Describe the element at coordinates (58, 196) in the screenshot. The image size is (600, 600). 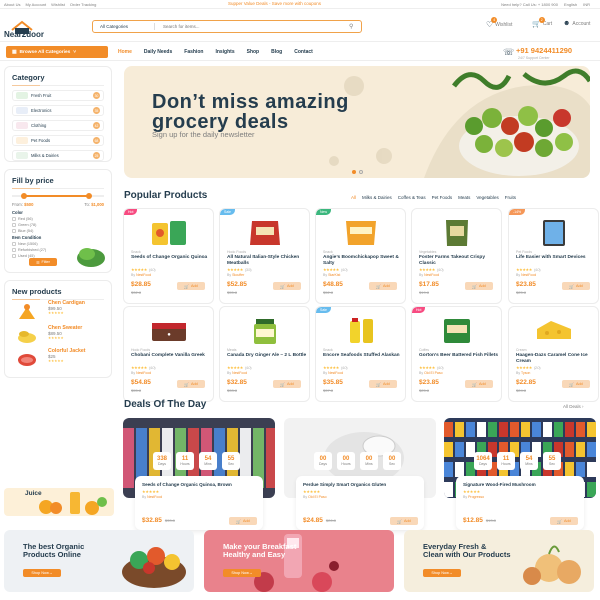
I see `price-slider` at that location.